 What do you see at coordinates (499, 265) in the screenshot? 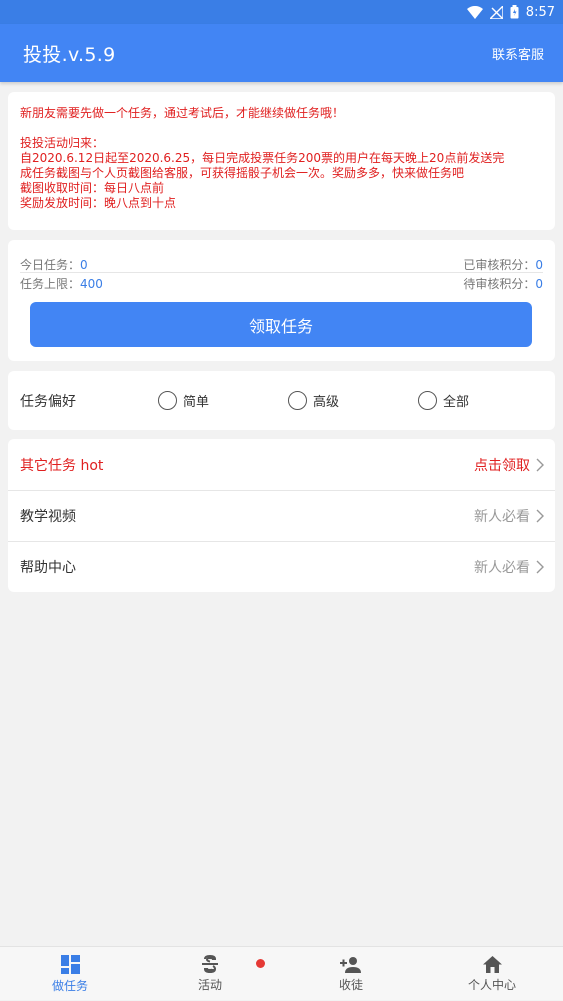
I see `approved-points-label: 已审核积分：` at bounding box center [499, 265].